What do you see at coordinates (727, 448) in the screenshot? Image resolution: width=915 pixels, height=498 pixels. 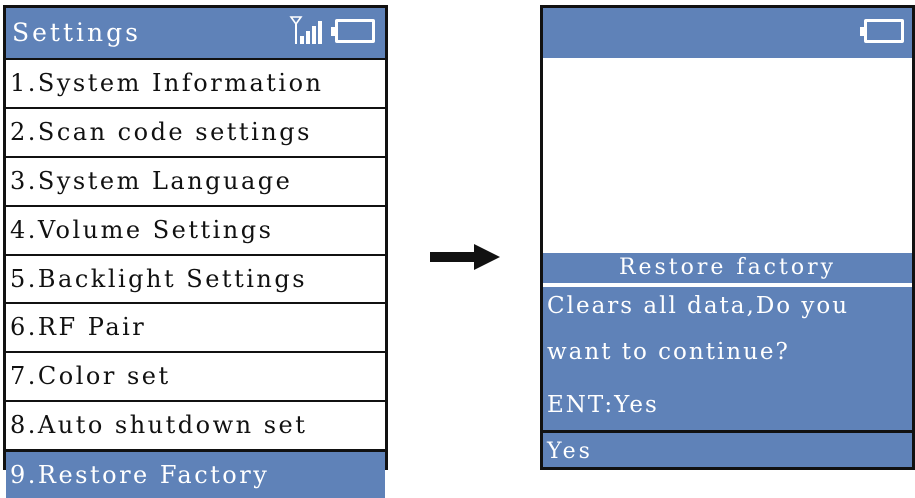 I see `yes-softkey-button: Yes` at bounding box center [727, 448].